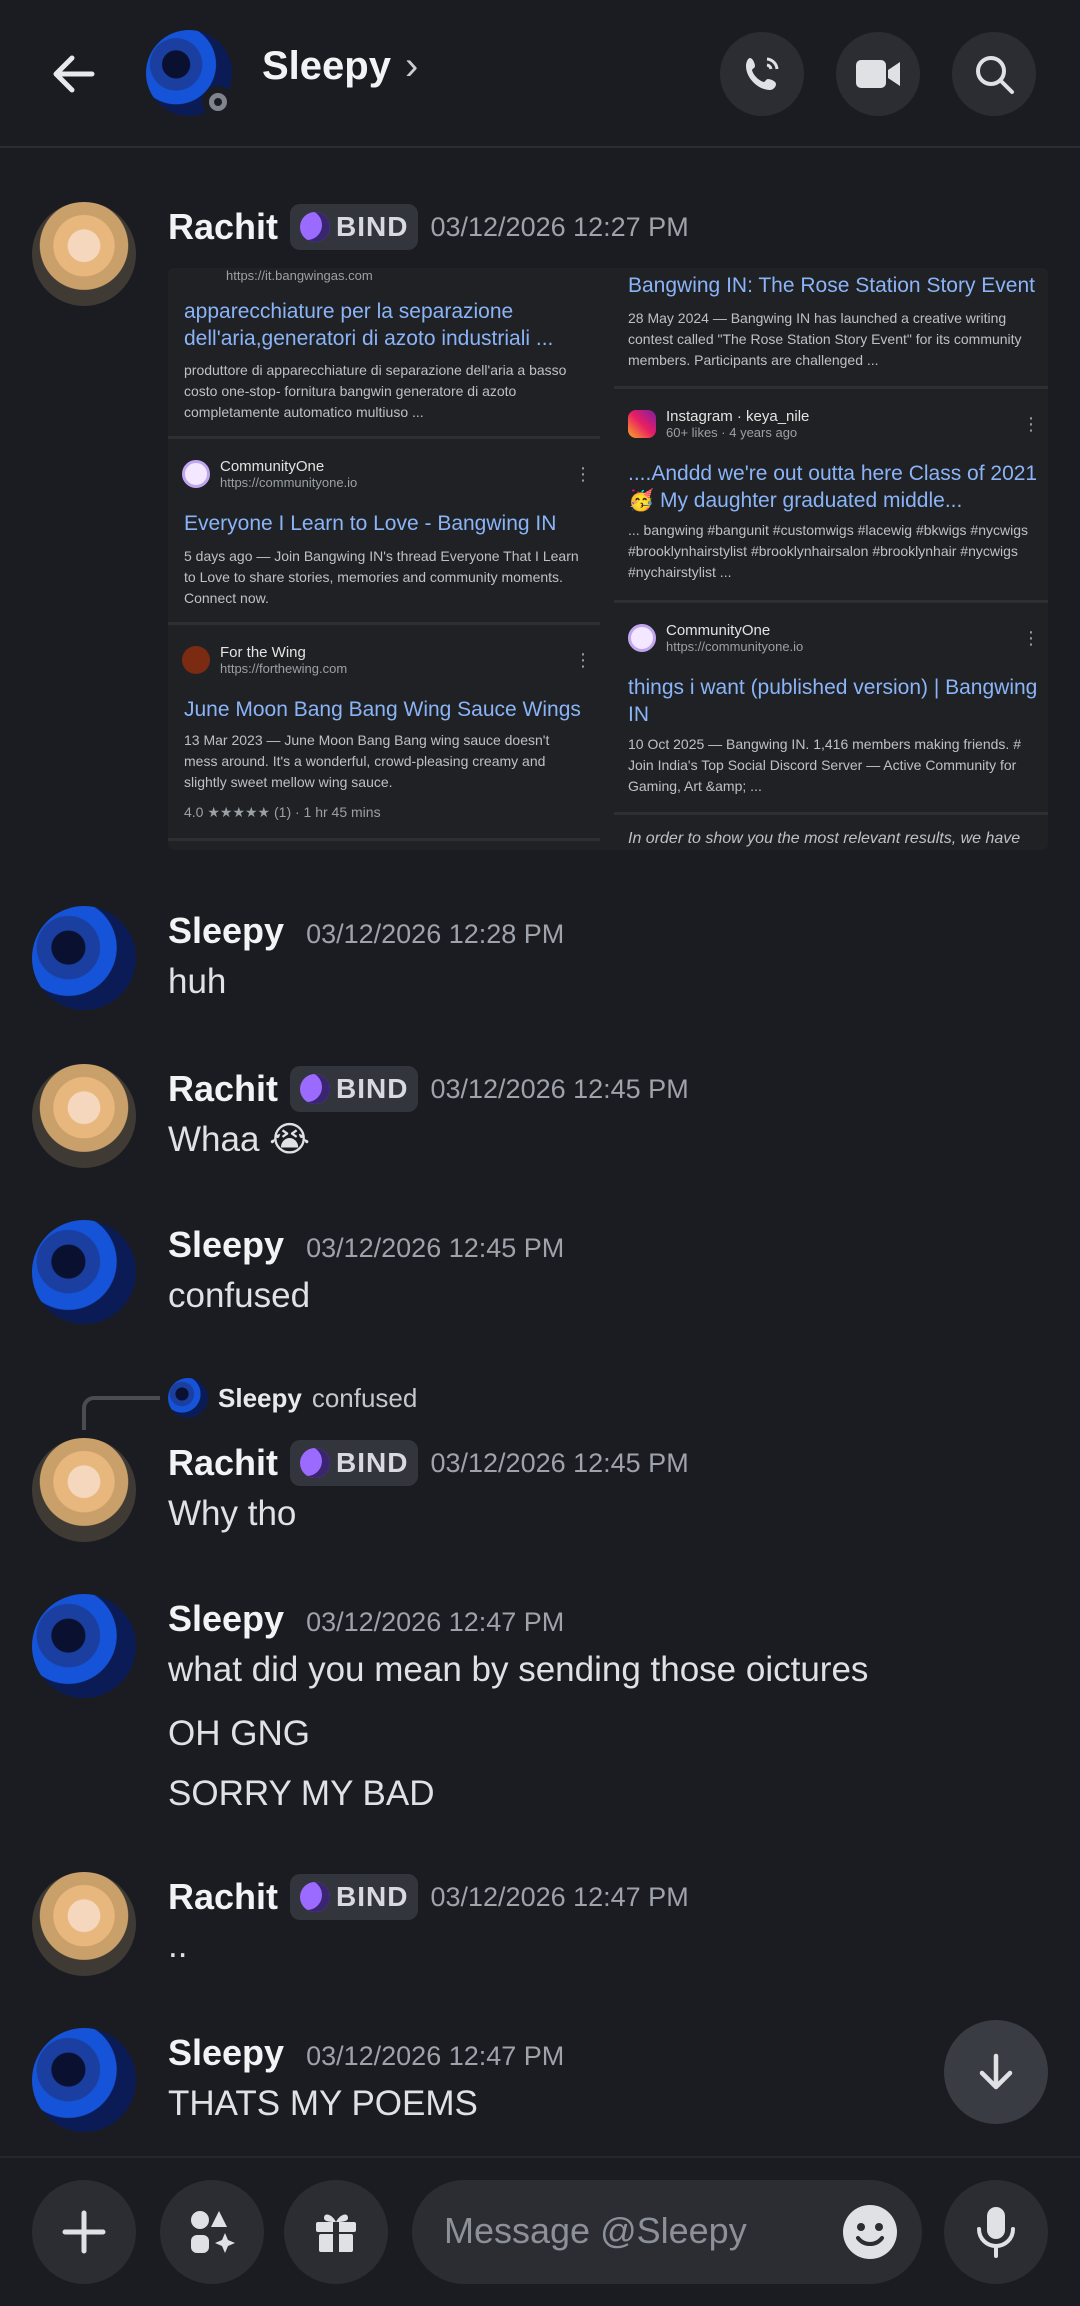  Describe the element at coordinates (870, 2232) in the screenshot. I see `emoji-button` at that location.